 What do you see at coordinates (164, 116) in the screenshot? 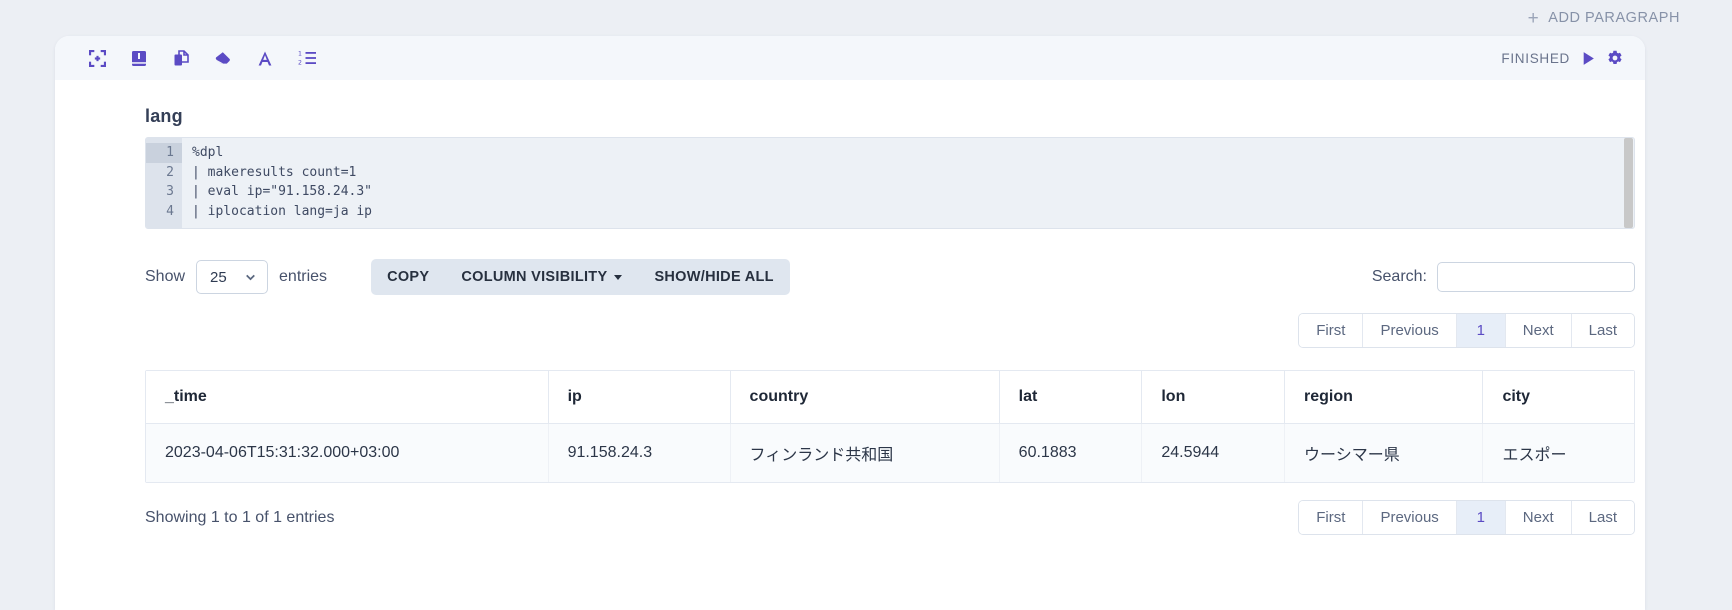
I see `paragraph-title: lang` at bounding box center [164, 116].